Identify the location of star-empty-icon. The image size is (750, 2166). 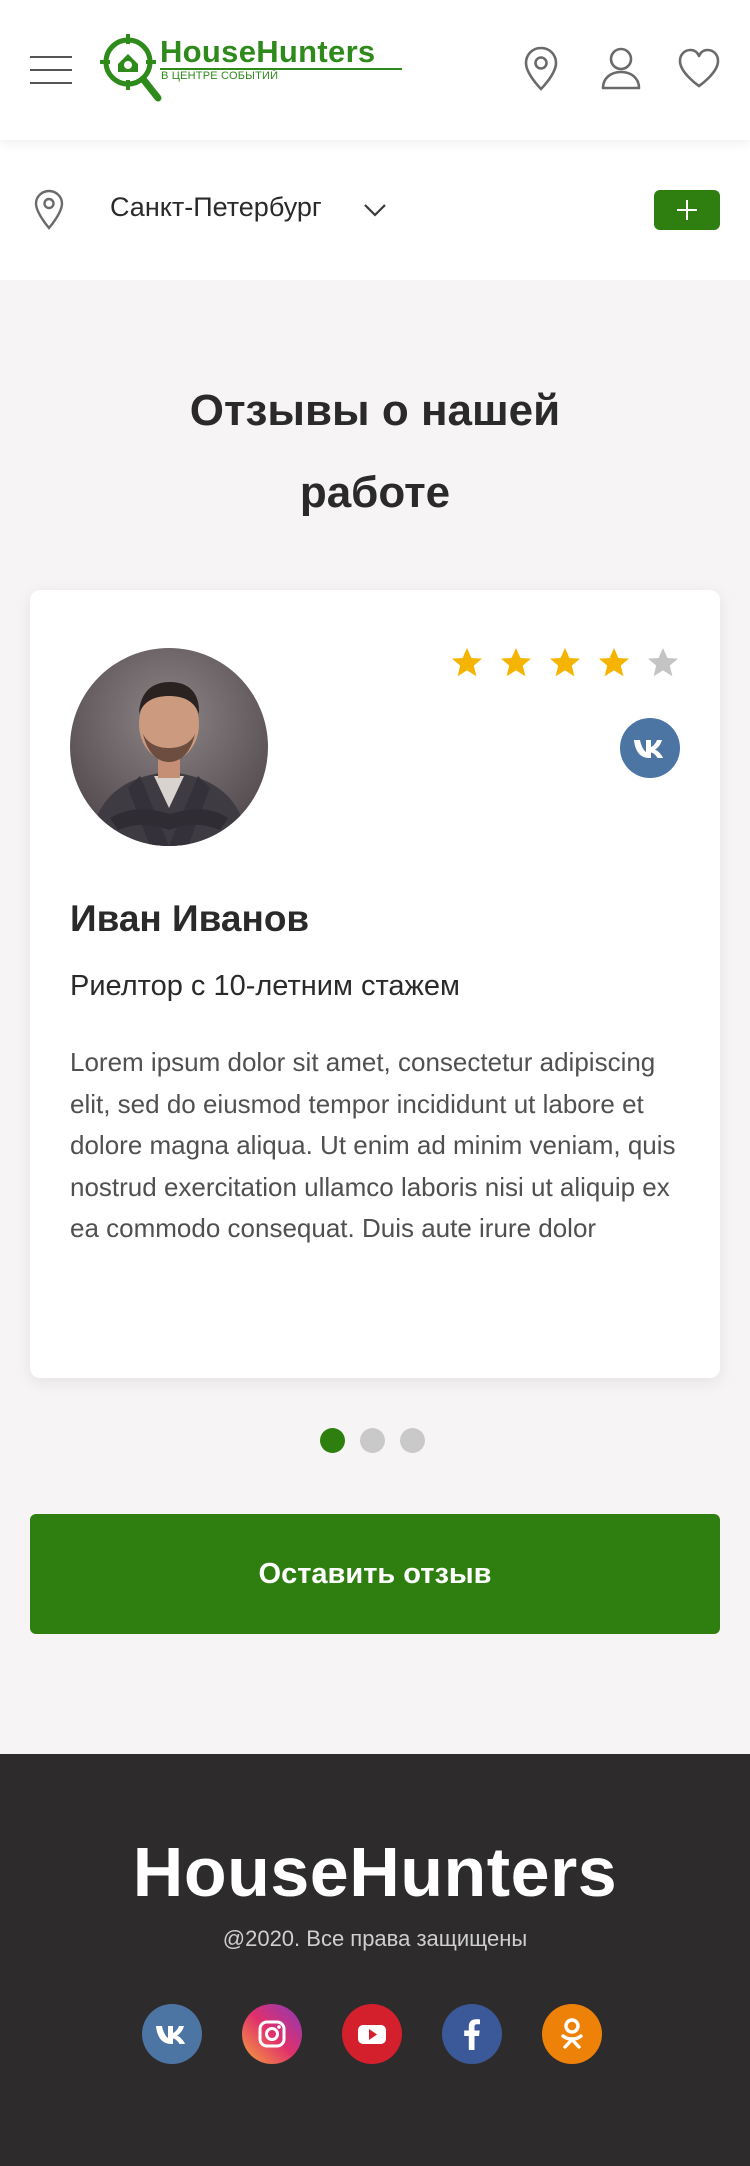
(663, 662).